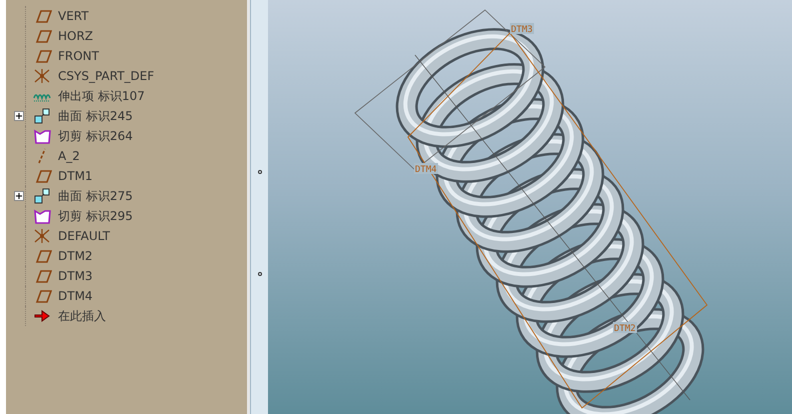  What do you see at coordinates (95, 136) in the screenshot?
I see `tree-item: 切剪 标识264` at bounding box center [95, 136].